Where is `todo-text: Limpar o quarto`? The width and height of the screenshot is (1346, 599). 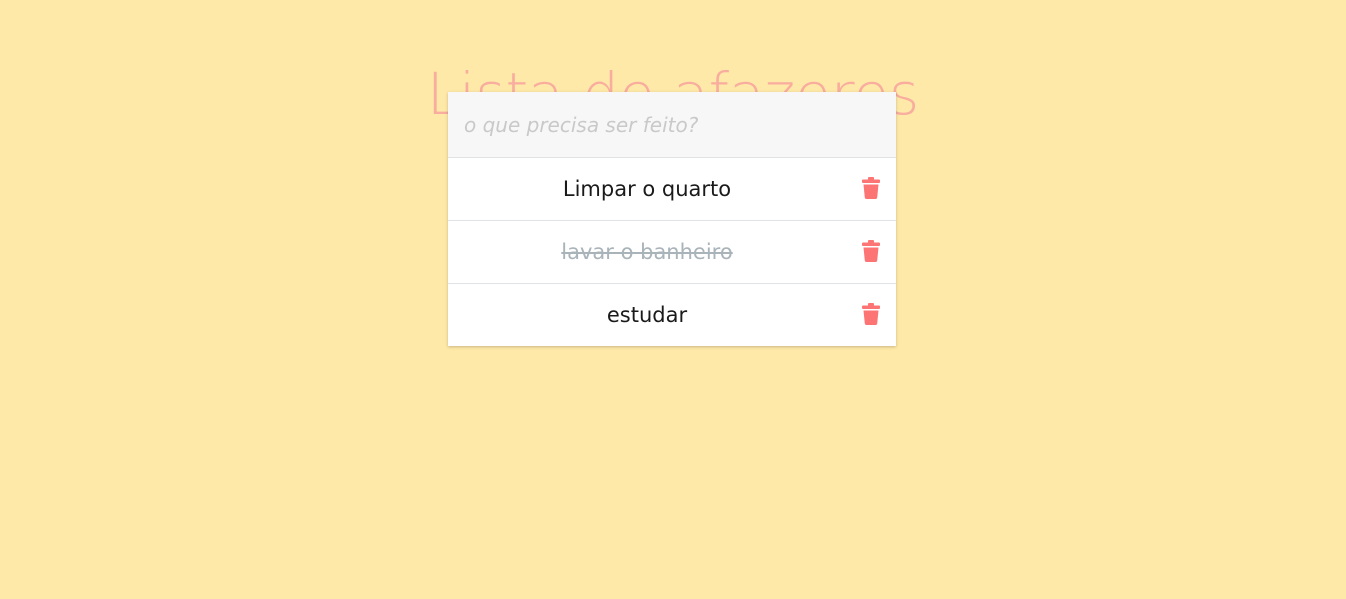
todo-text: Limpar o quarto is located at coordinates (647, 189).